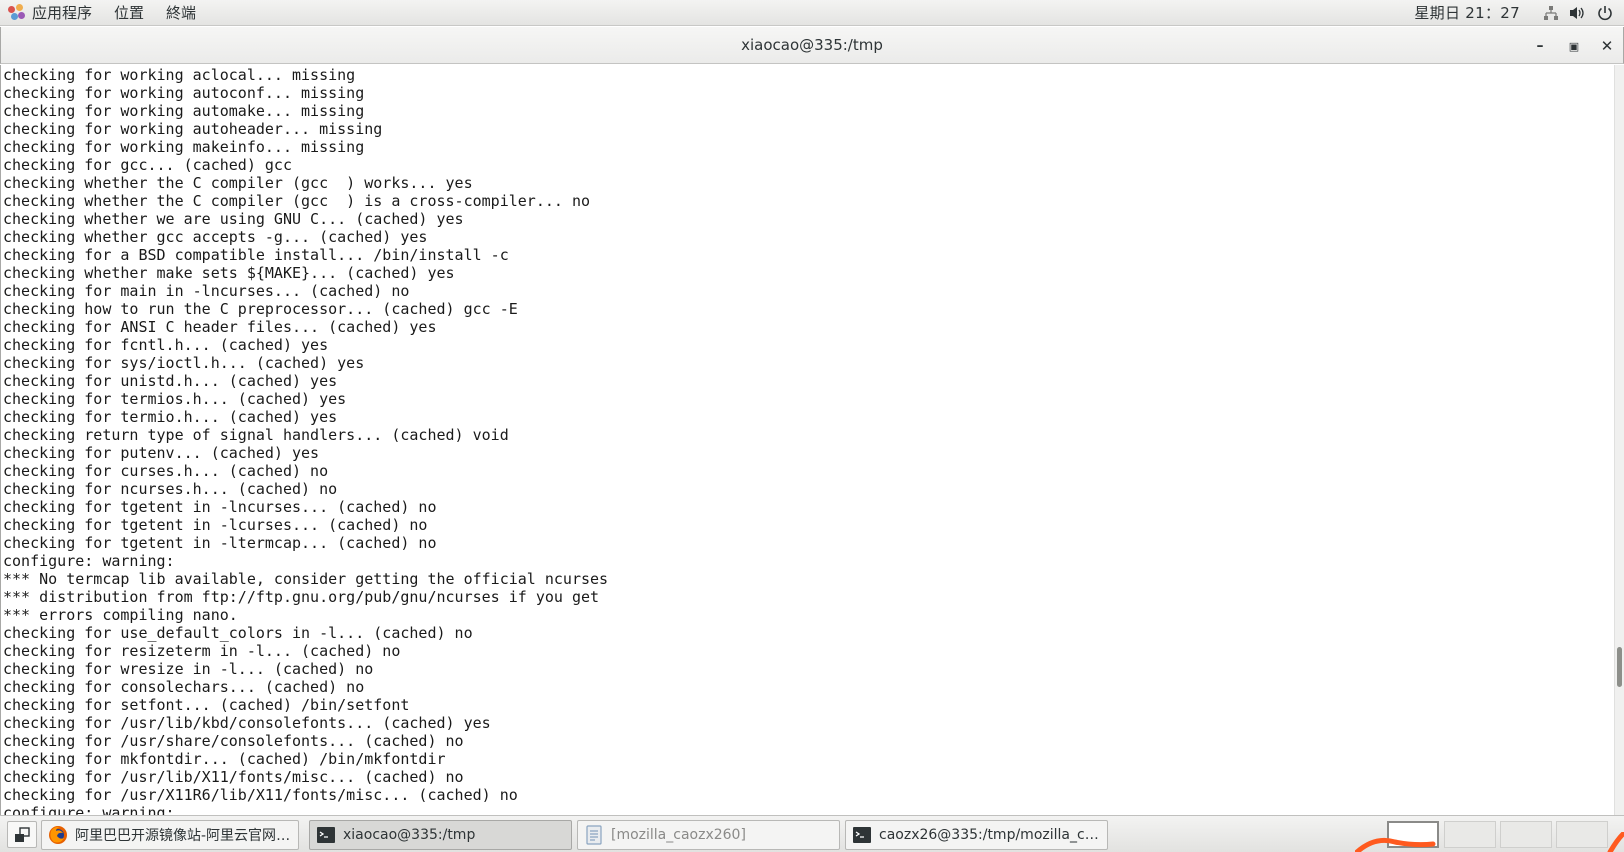  I want to click on terminal-scrollbar, so click(1619, 440).